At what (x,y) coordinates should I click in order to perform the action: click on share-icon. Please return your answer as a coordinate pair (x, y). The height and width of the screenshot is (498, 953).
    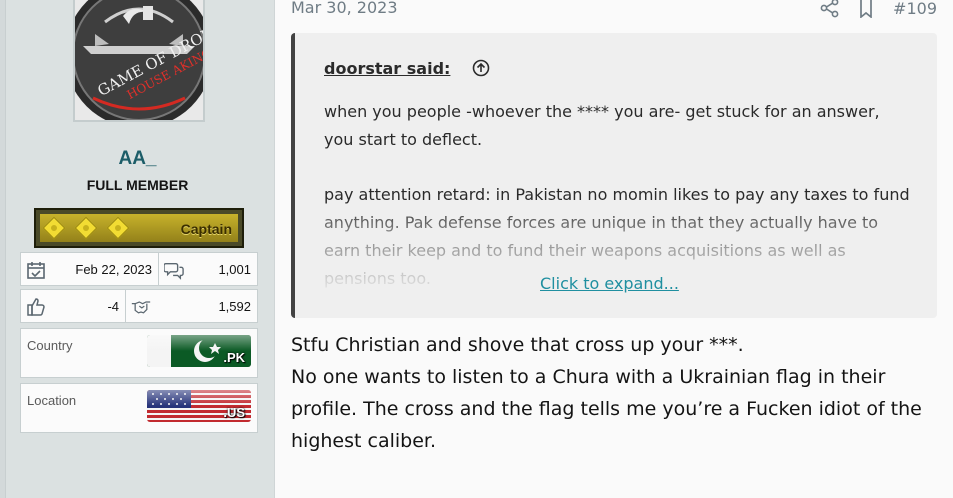
    Looking at the image, I should click on (830, 9).